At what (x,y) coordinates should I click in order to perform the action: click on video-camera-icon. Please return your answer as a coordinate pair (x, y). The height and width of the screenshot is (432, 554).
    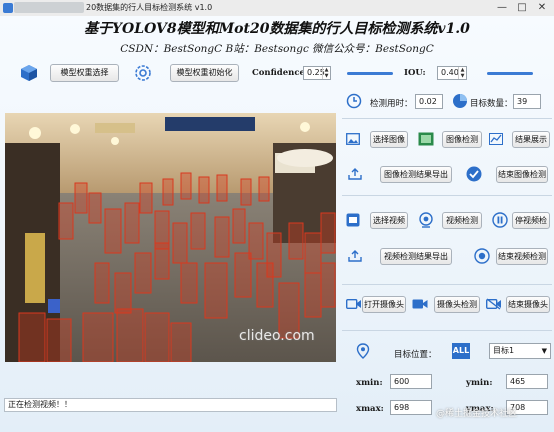
    Looking at the image, I should click on (420, 304).